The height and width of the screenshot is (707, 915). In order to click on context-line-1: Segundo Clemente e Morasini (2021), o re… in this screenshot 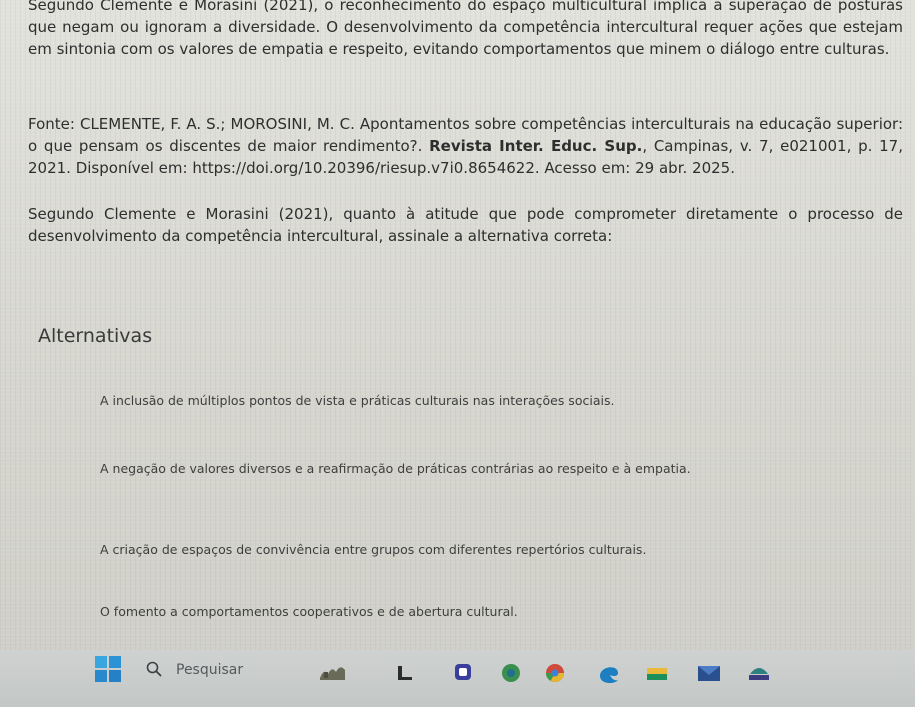, I will do `click(430, 7)`.